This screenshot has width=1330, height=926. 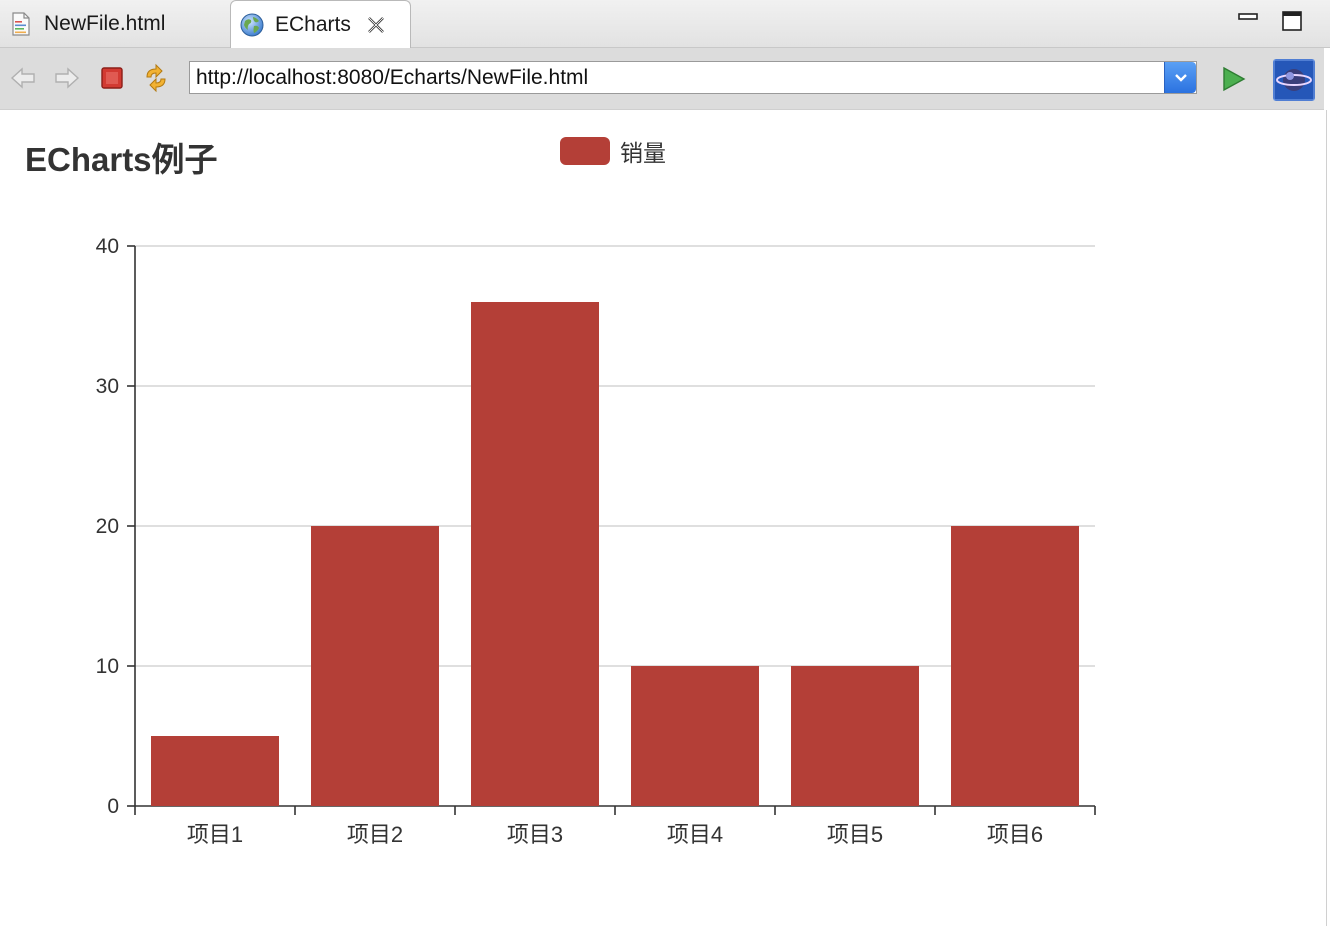 What do you see at coordinates (67, 78) in the screenshot?
I see `forward-arrow-icon` at bounding box center [67, 78].